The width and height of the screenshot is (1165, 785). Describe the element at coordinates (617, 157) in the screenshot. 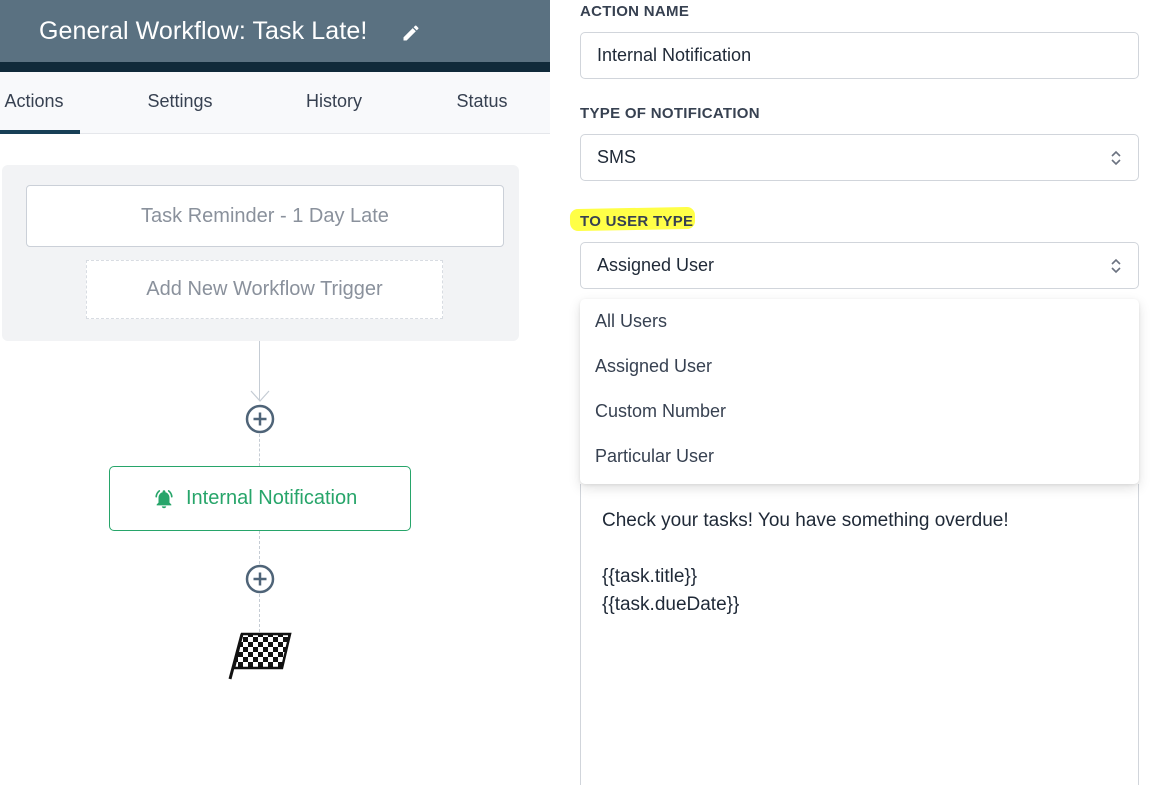

I see `notification-type-value: SMS` at that location.